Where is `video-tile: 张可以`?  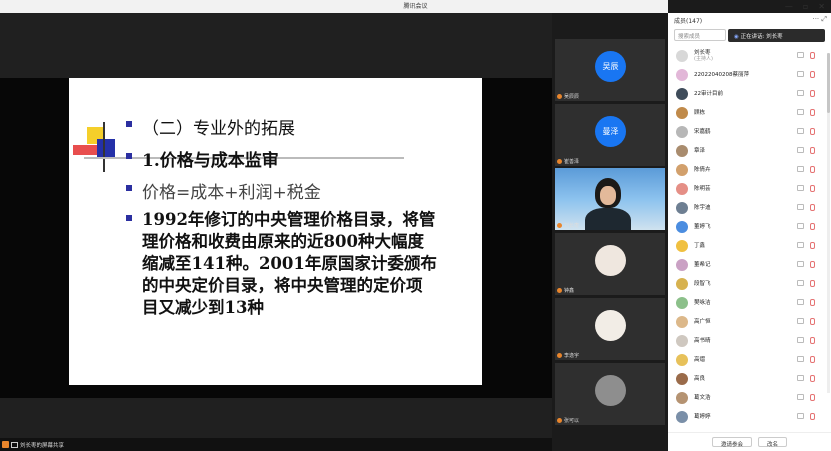 video-tile: 张可以 is located at coordinates (610, 394).